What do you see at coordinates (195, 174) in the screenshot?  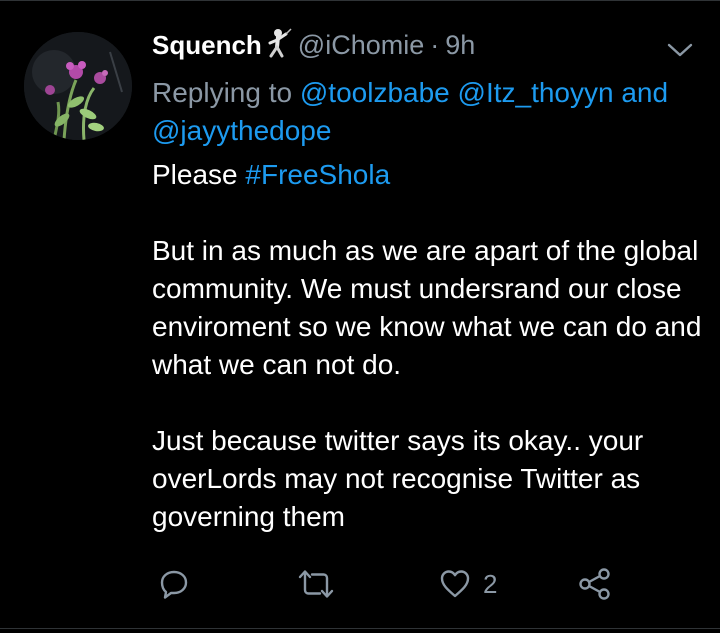 I see `tweet-text-please: Please` at bounding box center [195, 174].